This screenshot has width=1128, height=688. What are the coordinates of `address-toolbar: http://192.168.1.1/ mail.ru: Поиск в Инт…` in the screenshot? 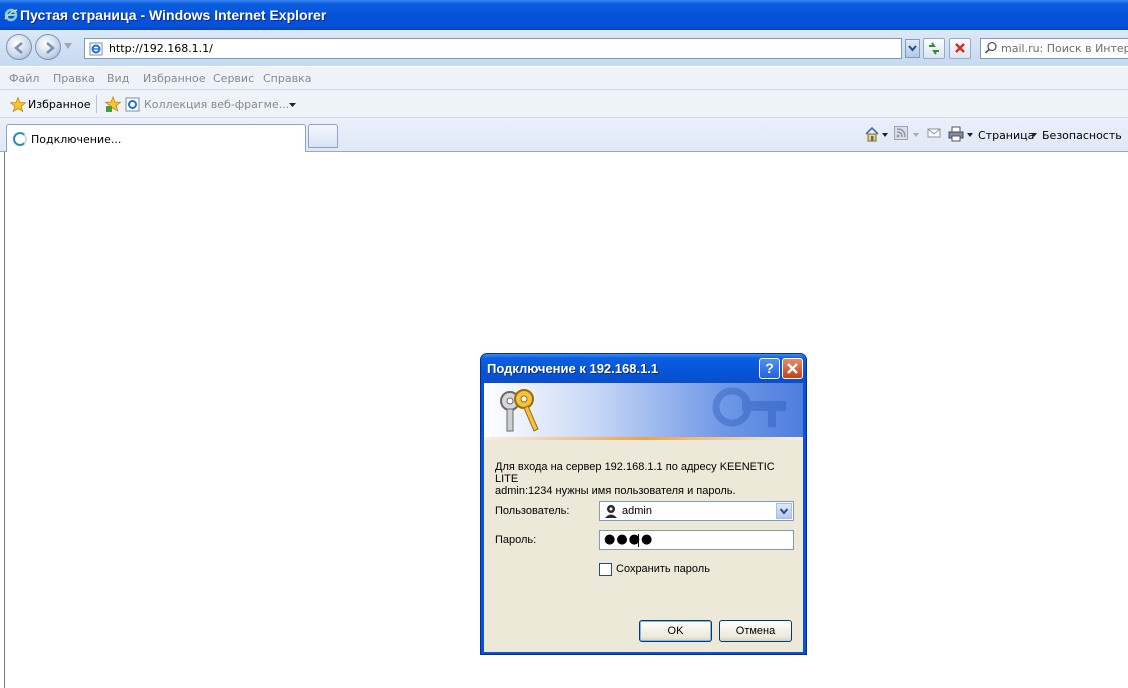 It's located at (564, 48).